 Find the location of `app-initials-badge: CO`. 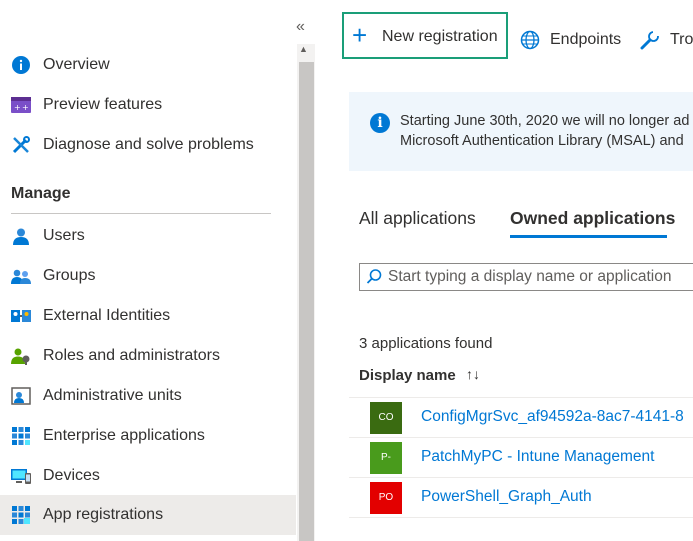

app-initials-badge: CO is located at coordinates (386, 418).